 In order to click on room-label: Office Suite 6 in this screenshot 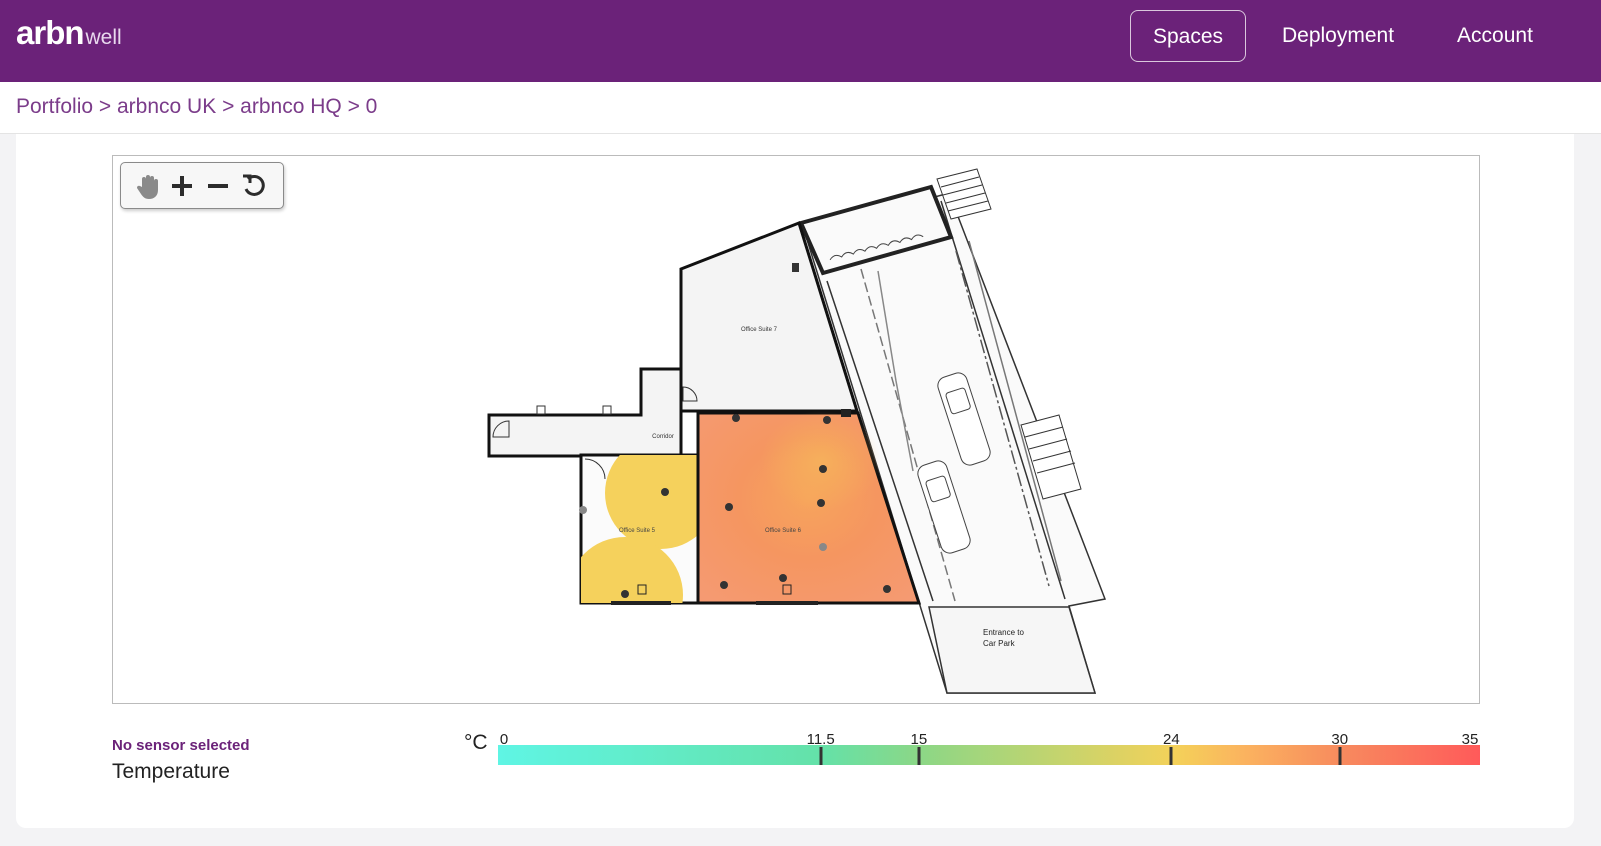, I will do `click(783, 531)`.